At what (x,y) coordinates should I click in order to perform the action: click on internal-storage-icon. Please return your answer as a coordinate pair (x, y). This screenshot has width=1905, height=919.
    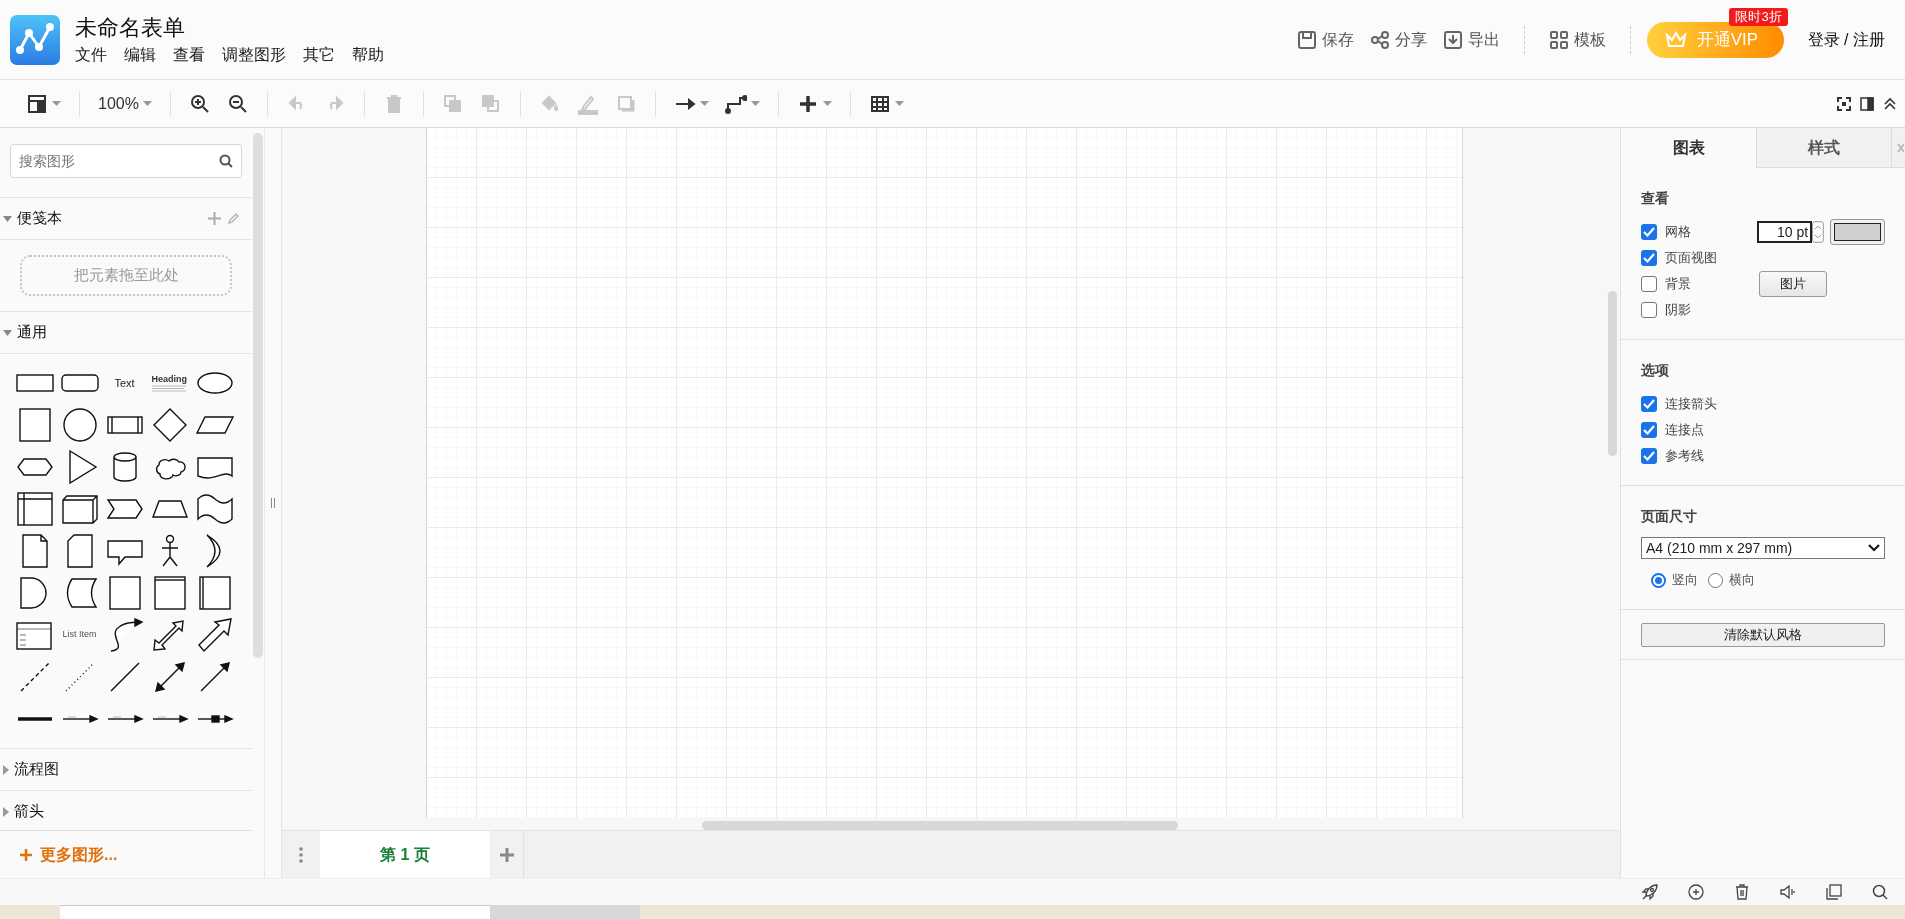
    Looking at the image, I should click on (34, 509).